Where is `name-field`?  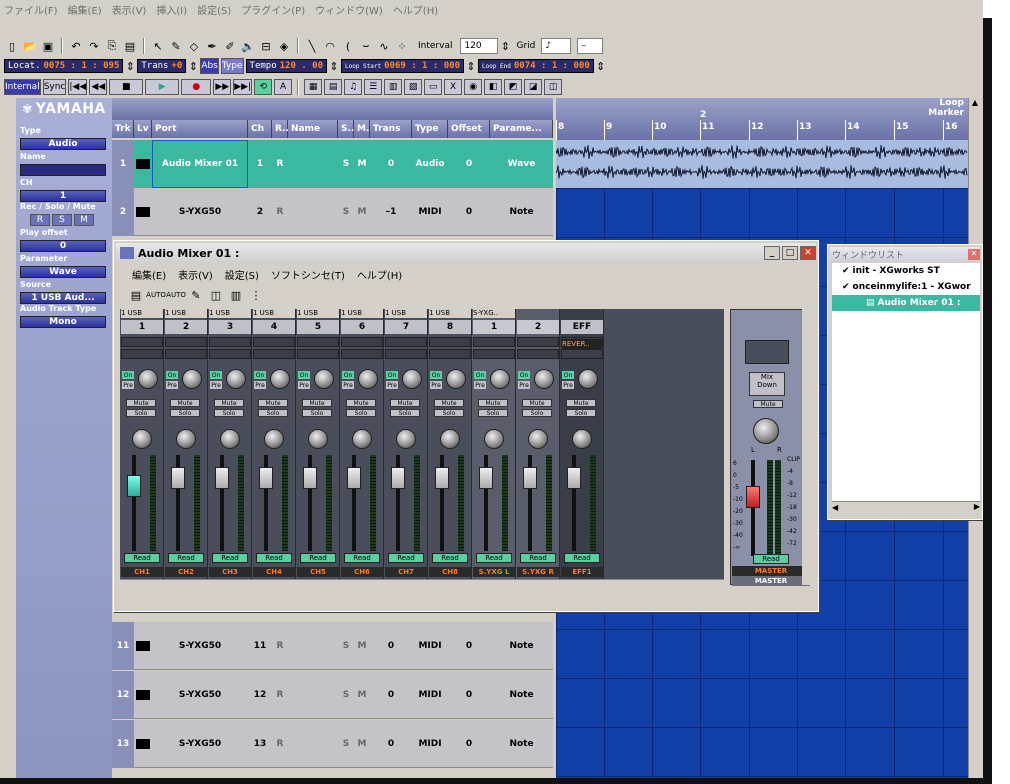 name-field is located at coordinates (63, 170).